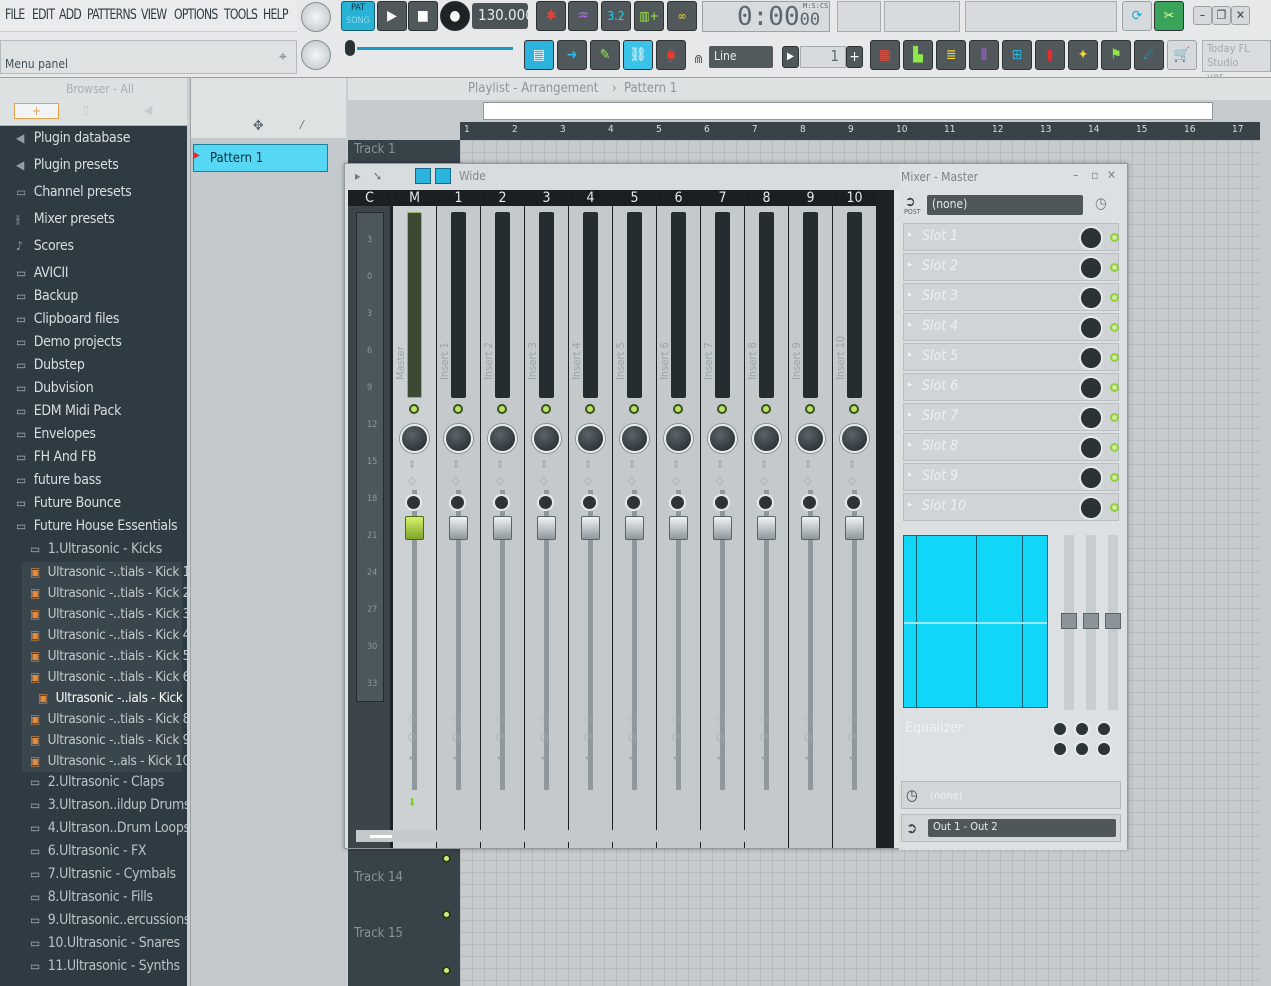 Image resolution: width=1271 pixels, height=986 pixels. What do you see at coordinates (423, 176) in the screenshot?
I see `mixer-view-wide-button` at bounding box center [423, 176].